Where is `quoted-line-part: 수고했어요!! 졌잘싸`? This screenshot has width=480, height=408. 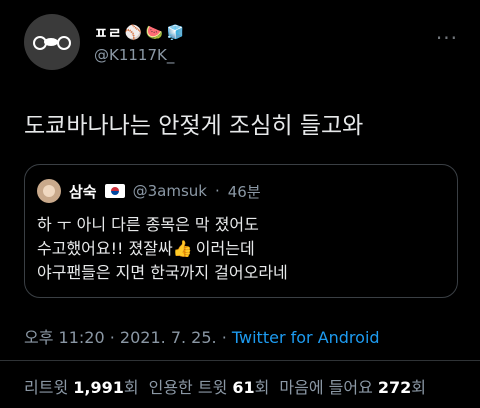
quoted-line-part: 수고했어요!! 졌잘싸 is located at coordinates (105, 248).